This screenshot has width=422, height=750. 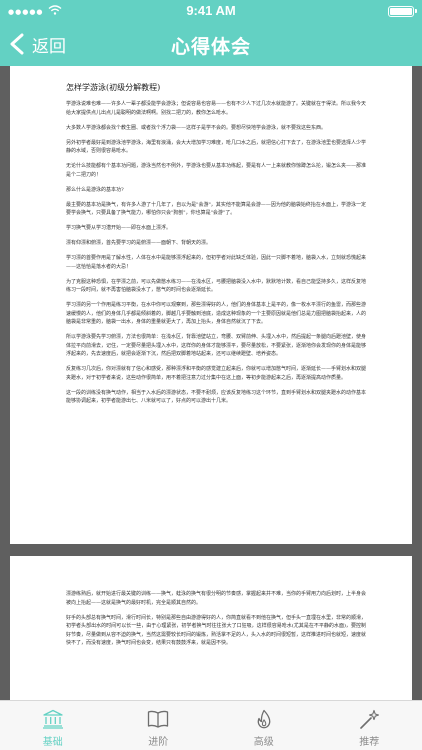 I want to click on page-title: 心得体会, so click(x=210, y=47).